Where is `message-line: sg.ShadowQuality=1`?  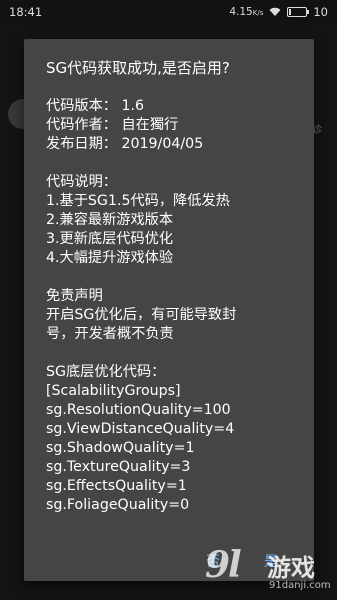 message-line: sg.ShadowQuality=1 is located at coordinates (120, 448).